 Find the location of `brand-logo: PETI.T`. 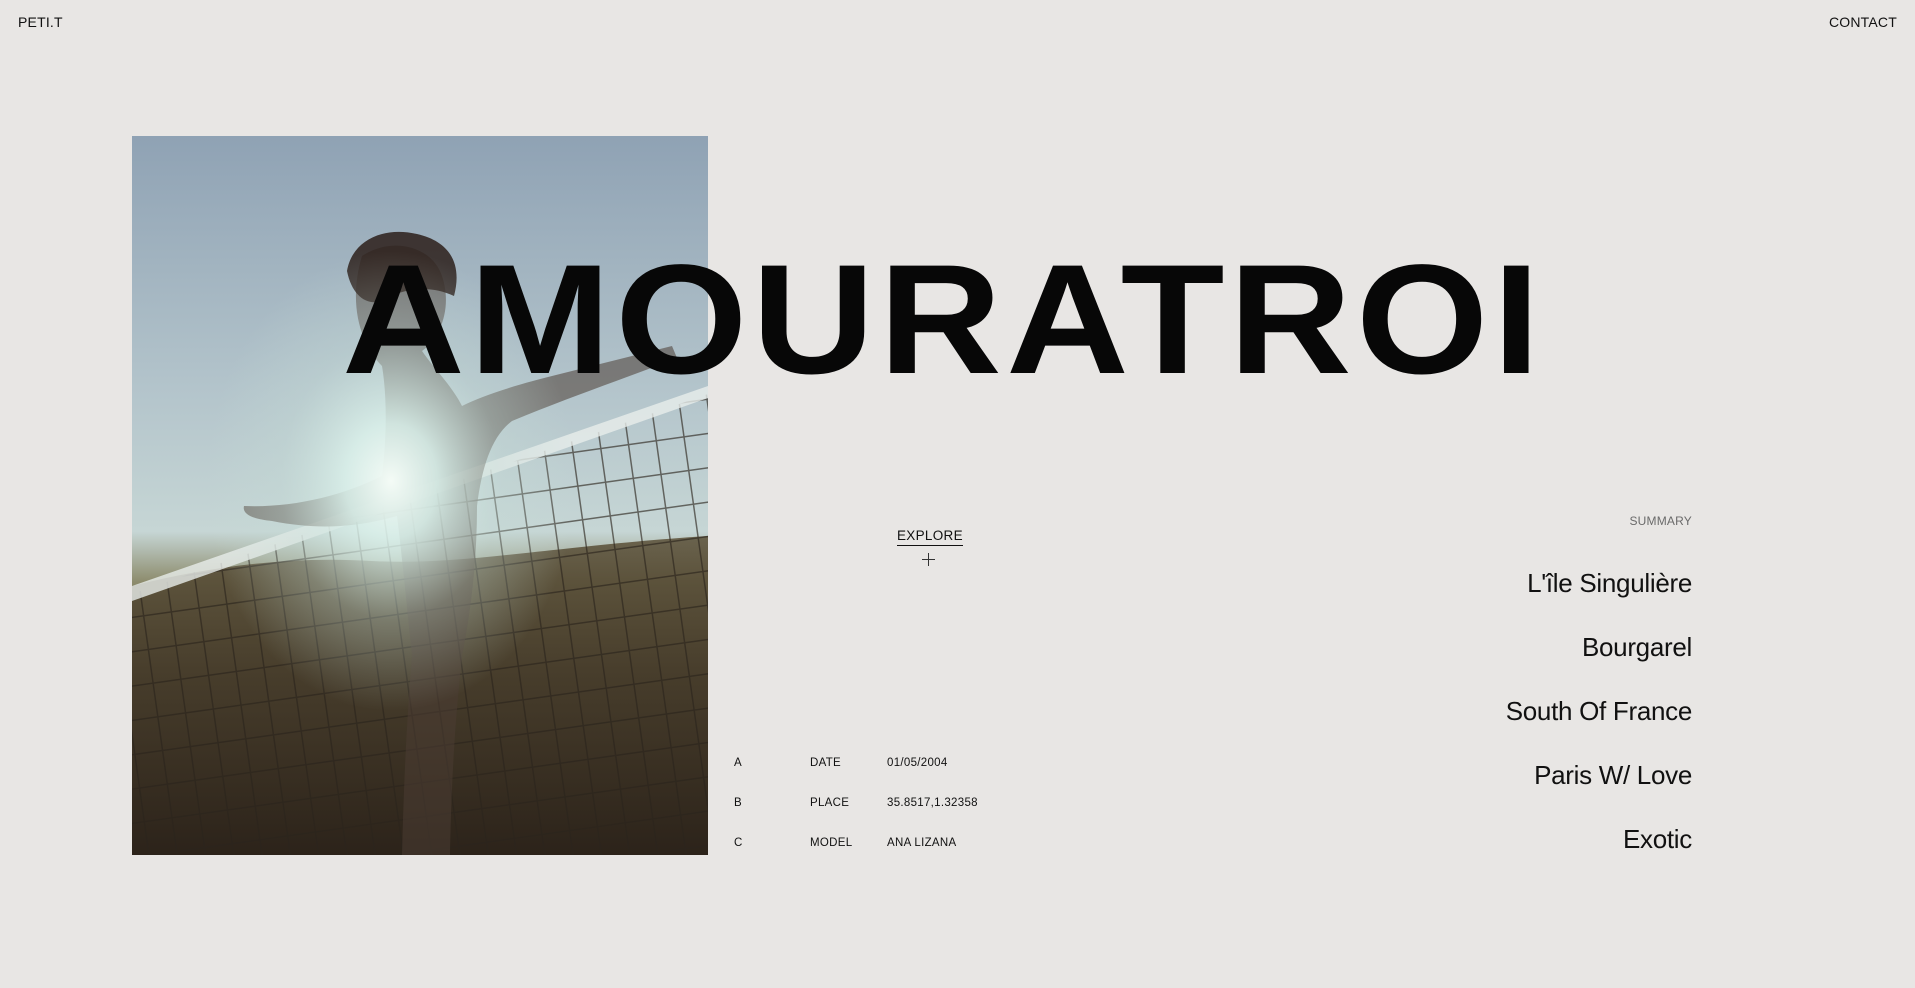

brand-logo: PETI.T is located at coordinates (40, 22).